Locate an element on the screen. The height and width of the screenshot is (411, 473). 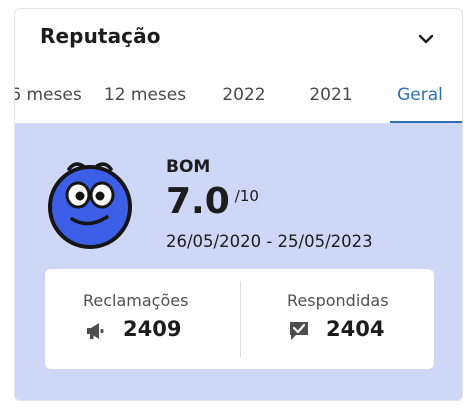
tab-2021: 2021 is located at coordinates (331, 98).